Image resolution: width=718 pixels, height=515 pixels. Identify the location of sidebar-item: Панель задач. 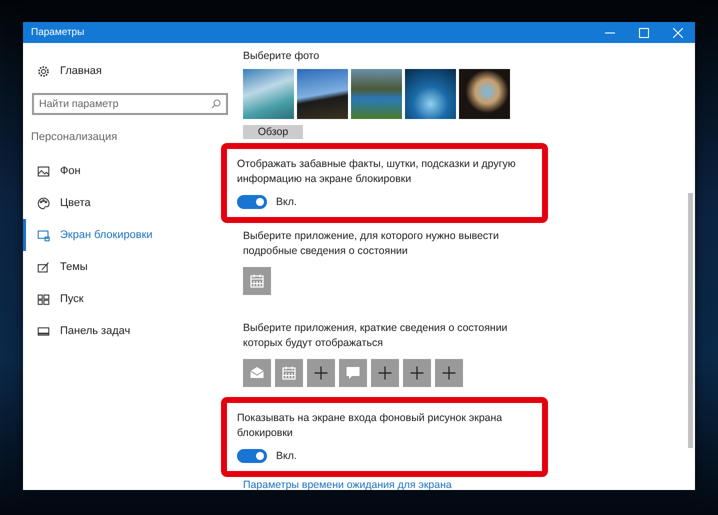
(128, 331).